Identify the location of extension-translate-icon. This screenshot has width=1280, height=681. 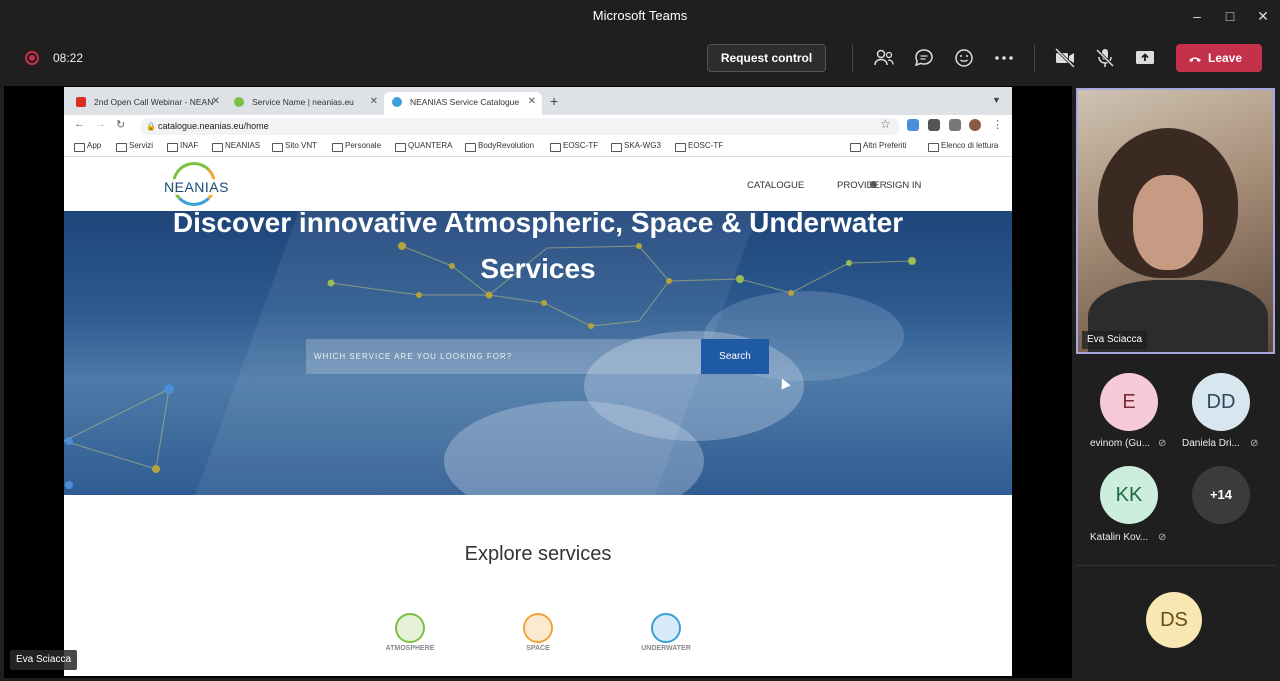
(913, 125).